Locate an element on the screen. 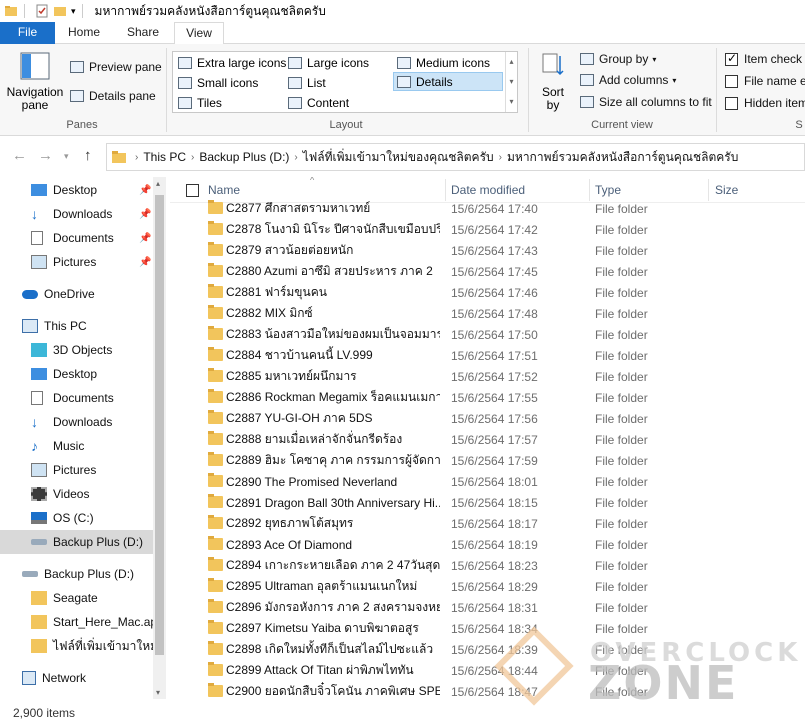 The height and width of the screenshot is (721, 805). navigation-pane-button: Navigation pane is located at coordinates (35, 86).